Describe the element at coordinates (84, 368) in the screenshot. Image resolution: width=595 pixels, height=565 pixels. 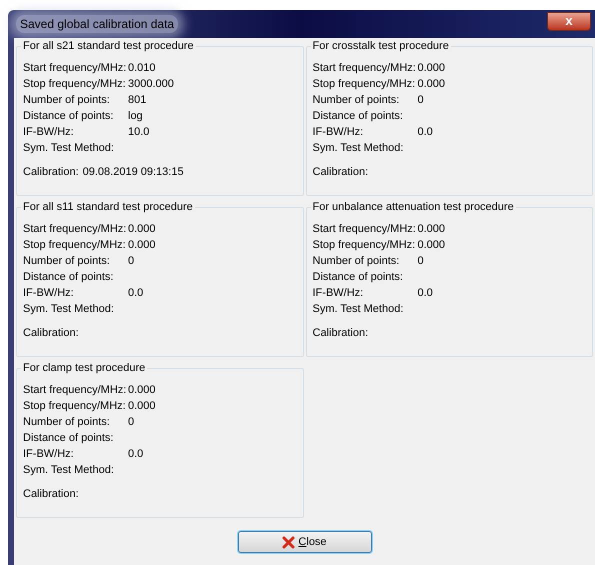
I see `group-title: For clamp test procedure` at that location.